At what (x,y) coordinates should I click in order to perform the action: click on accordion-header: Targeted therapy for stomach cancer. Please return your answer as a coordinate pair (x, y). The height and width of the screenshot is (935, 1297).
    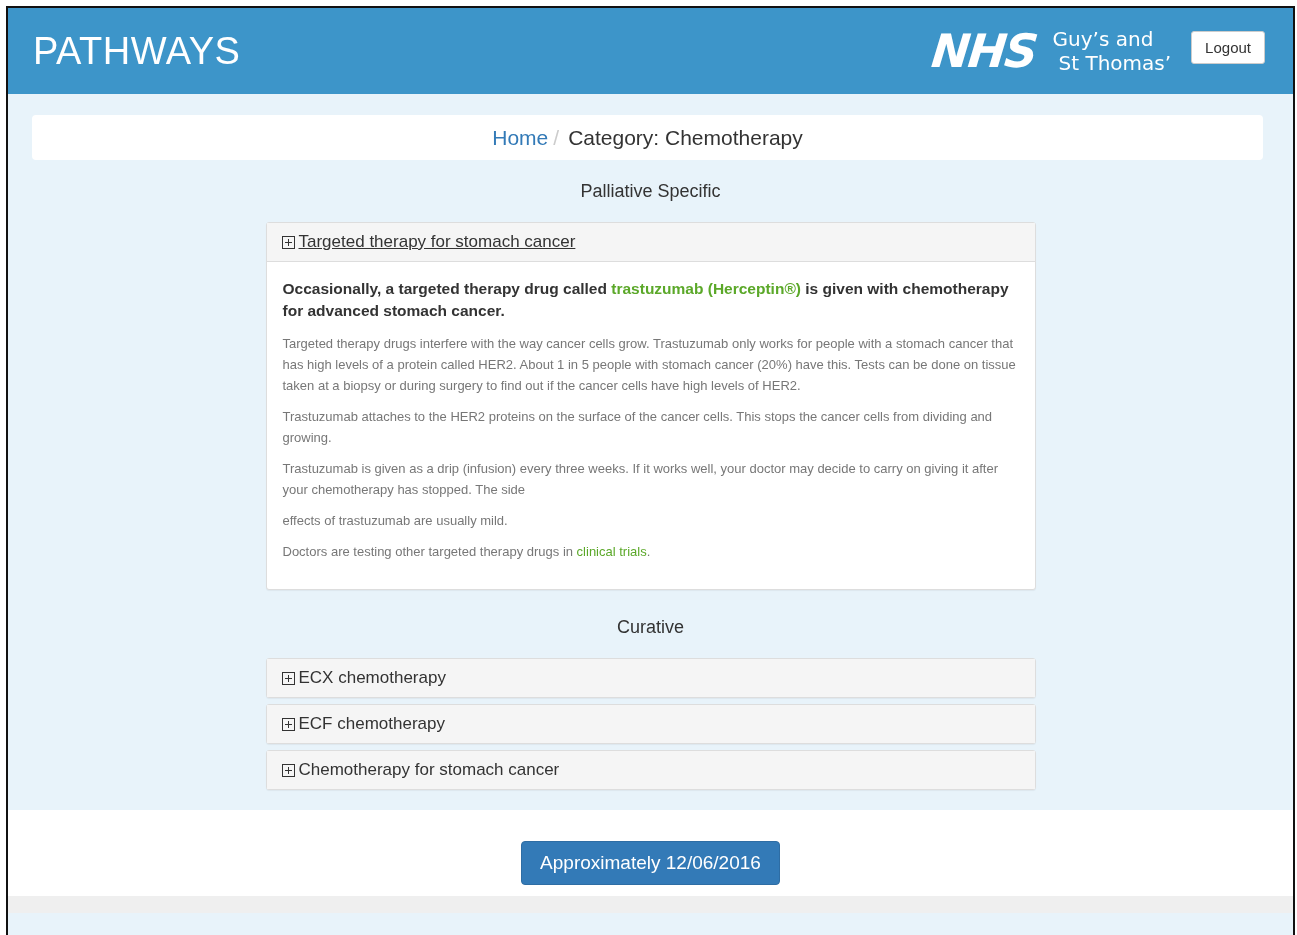
    Looking at the image, I should click on (650, 242).